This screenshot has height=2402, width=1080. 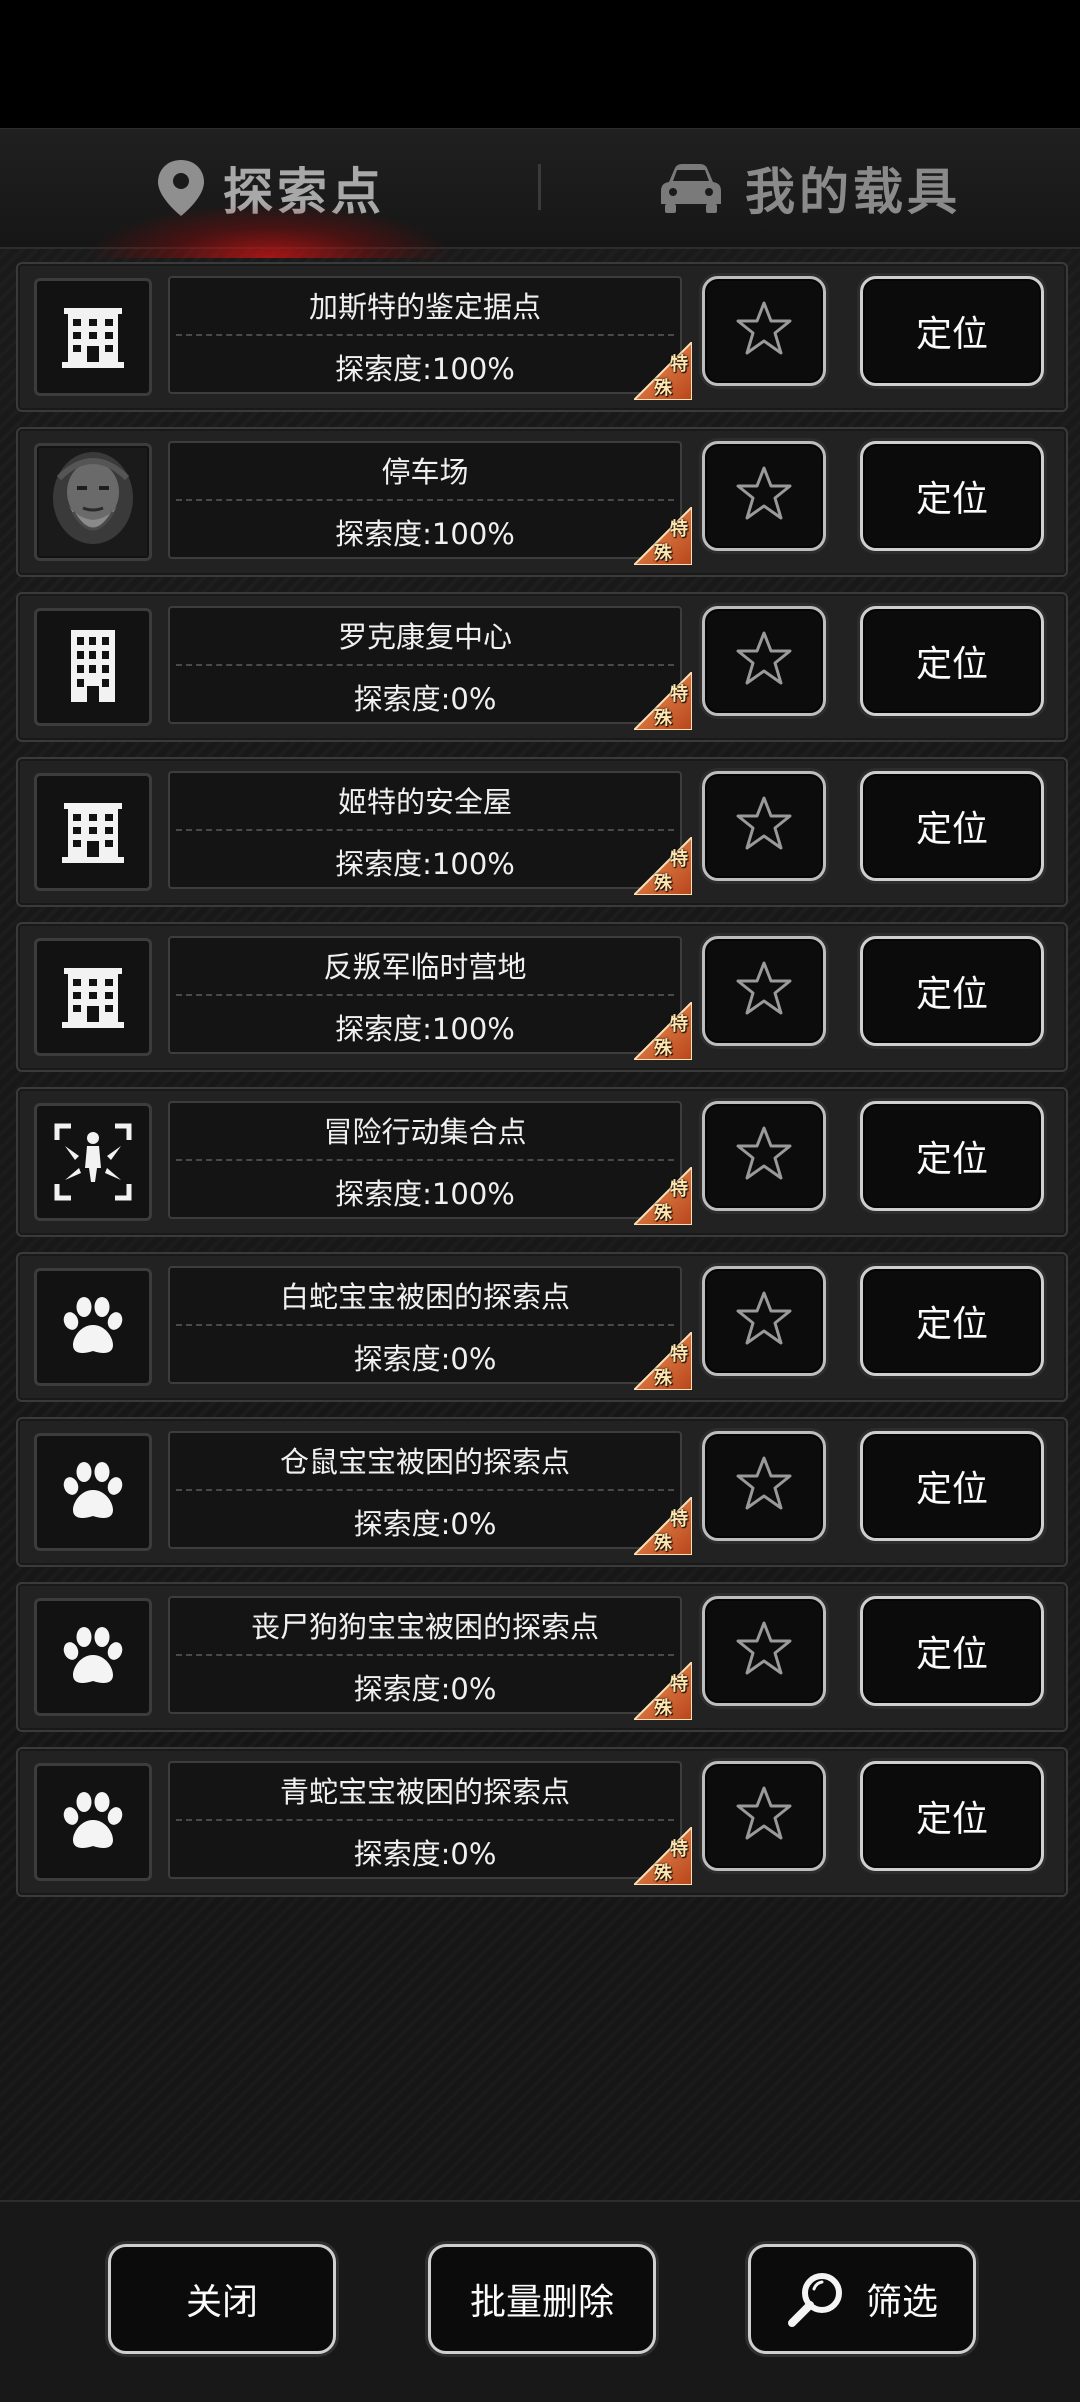 What do you see at coordinates (430, 833) in the screenshot?
I see `location-info: 姬特的安全屋 探索度:100% 特殊` at bounding box center [430, 833].